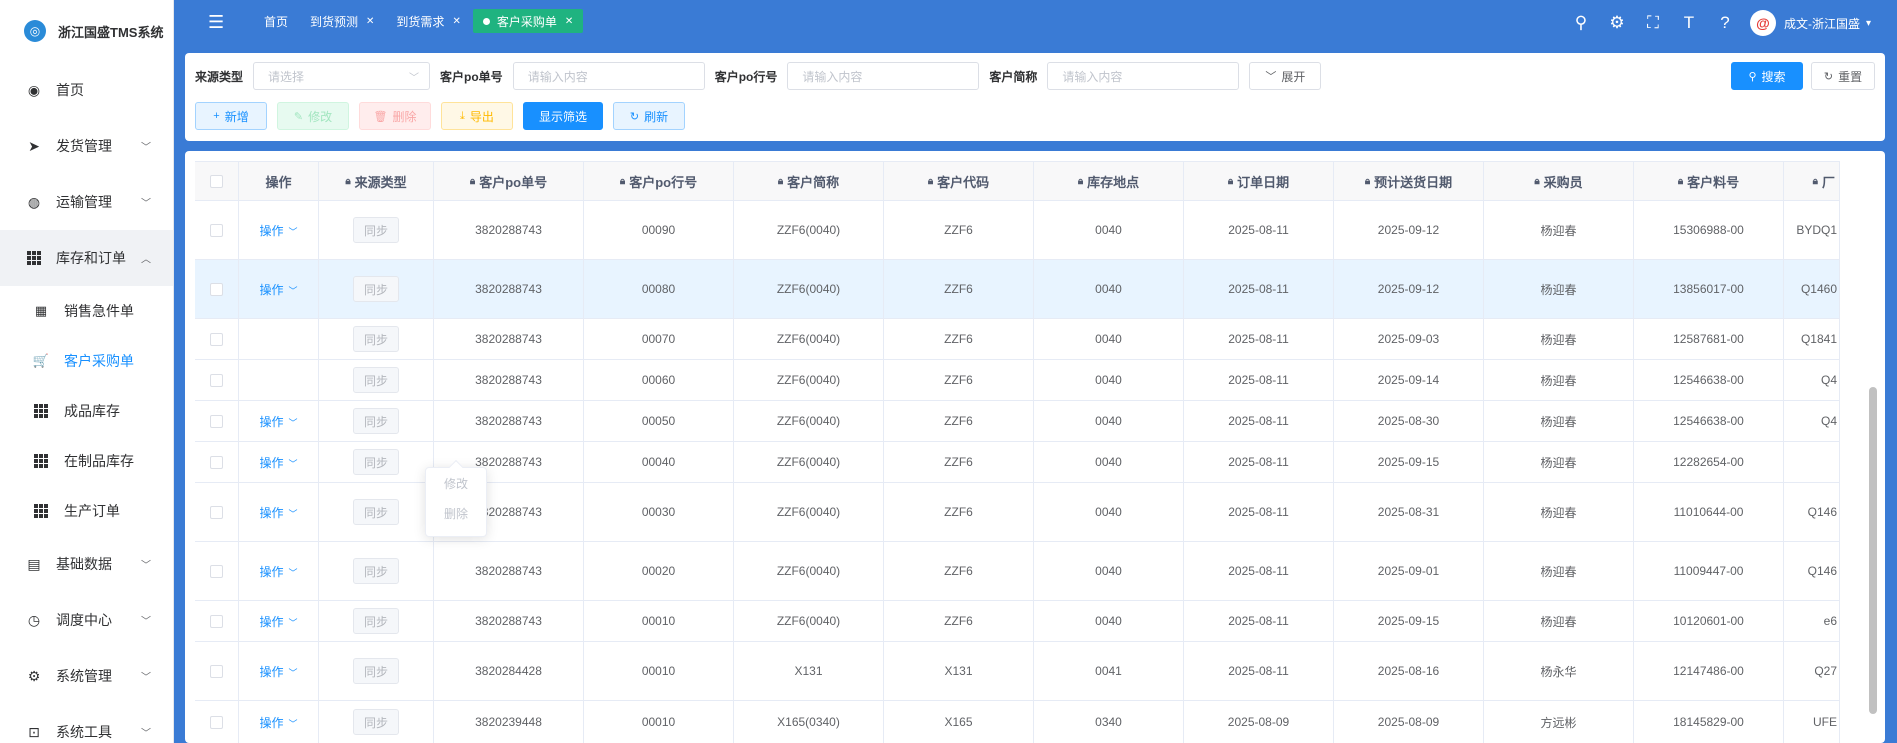  I want to click on sidebar-item-transport: ◍ 运输管理 ﹀, so click(86, 202).